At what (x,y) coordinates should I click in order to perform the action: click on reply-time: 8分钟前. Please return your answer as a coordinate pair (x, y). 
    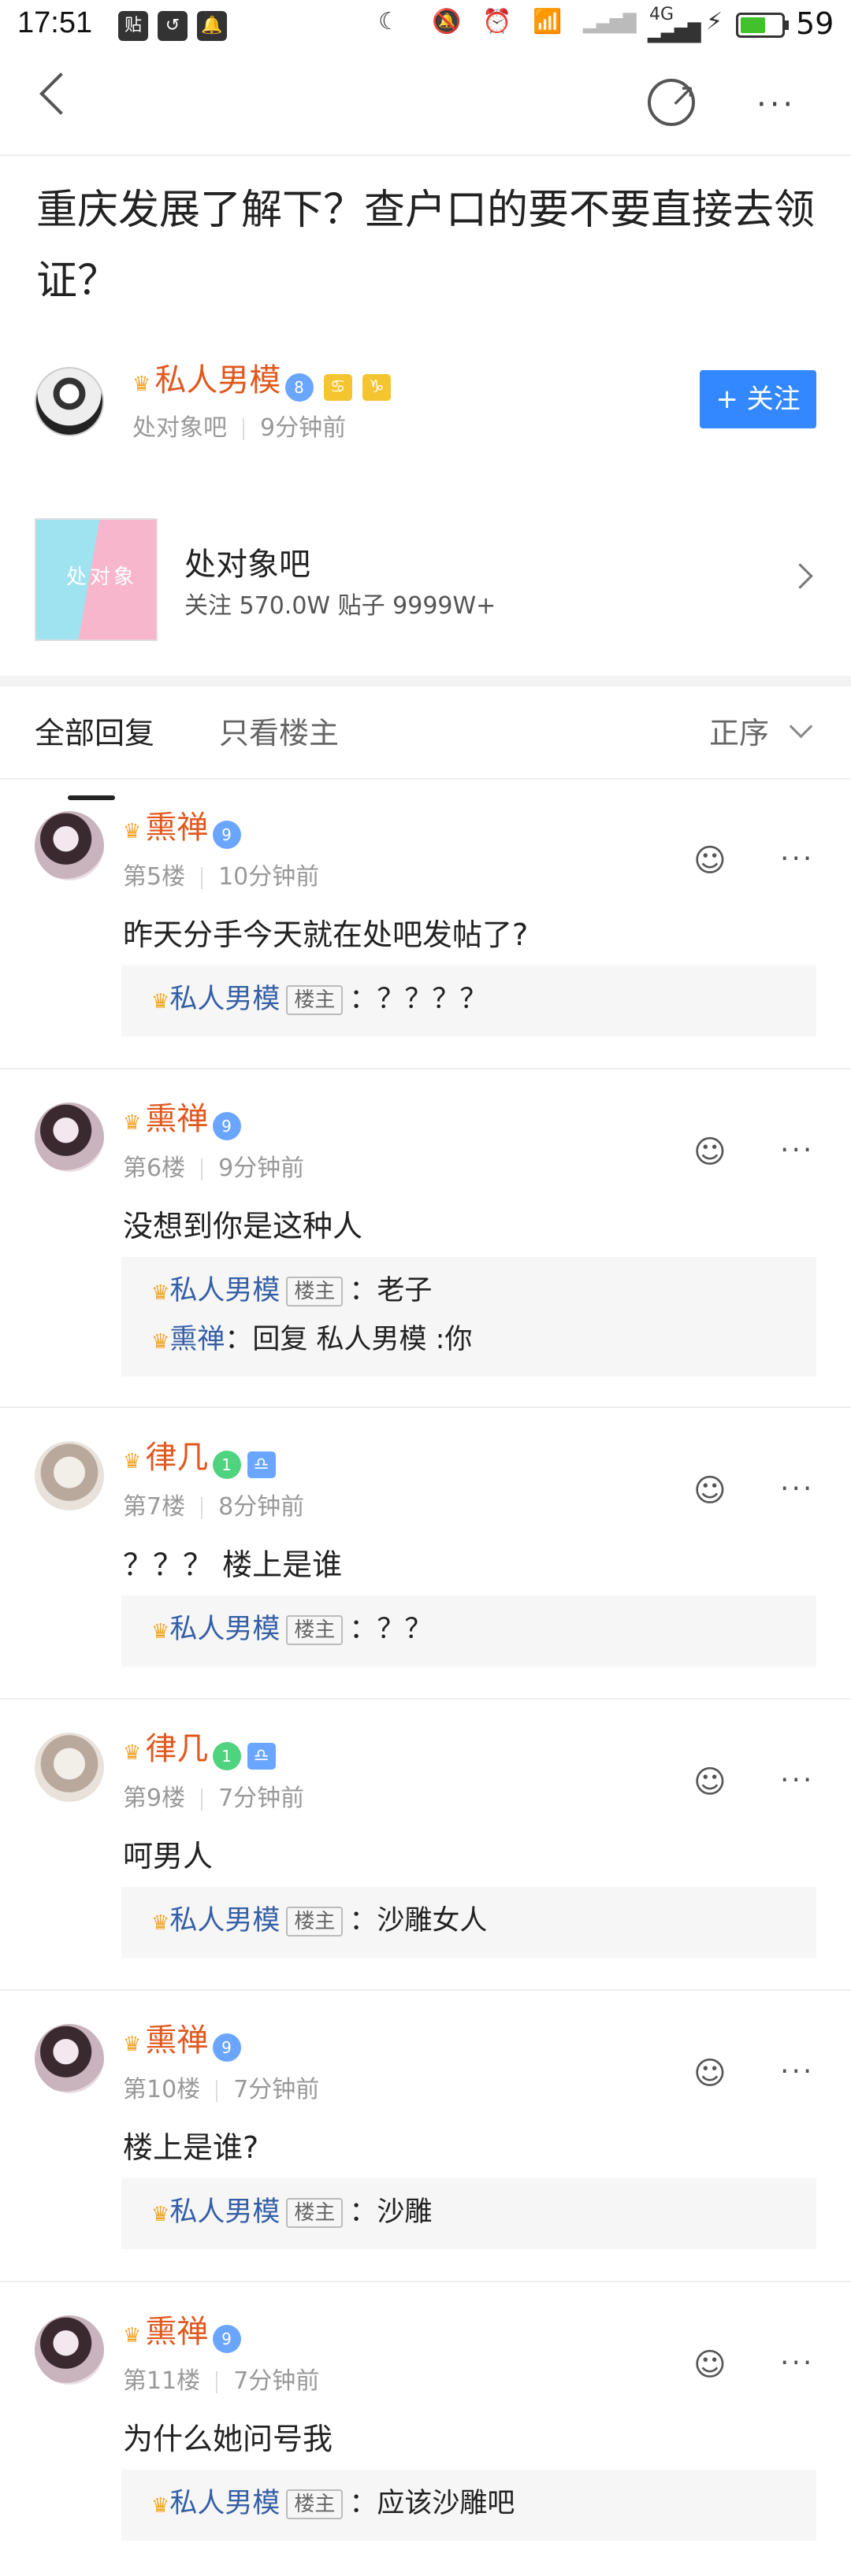
    Looking at the image, I should click on (261, 1507).